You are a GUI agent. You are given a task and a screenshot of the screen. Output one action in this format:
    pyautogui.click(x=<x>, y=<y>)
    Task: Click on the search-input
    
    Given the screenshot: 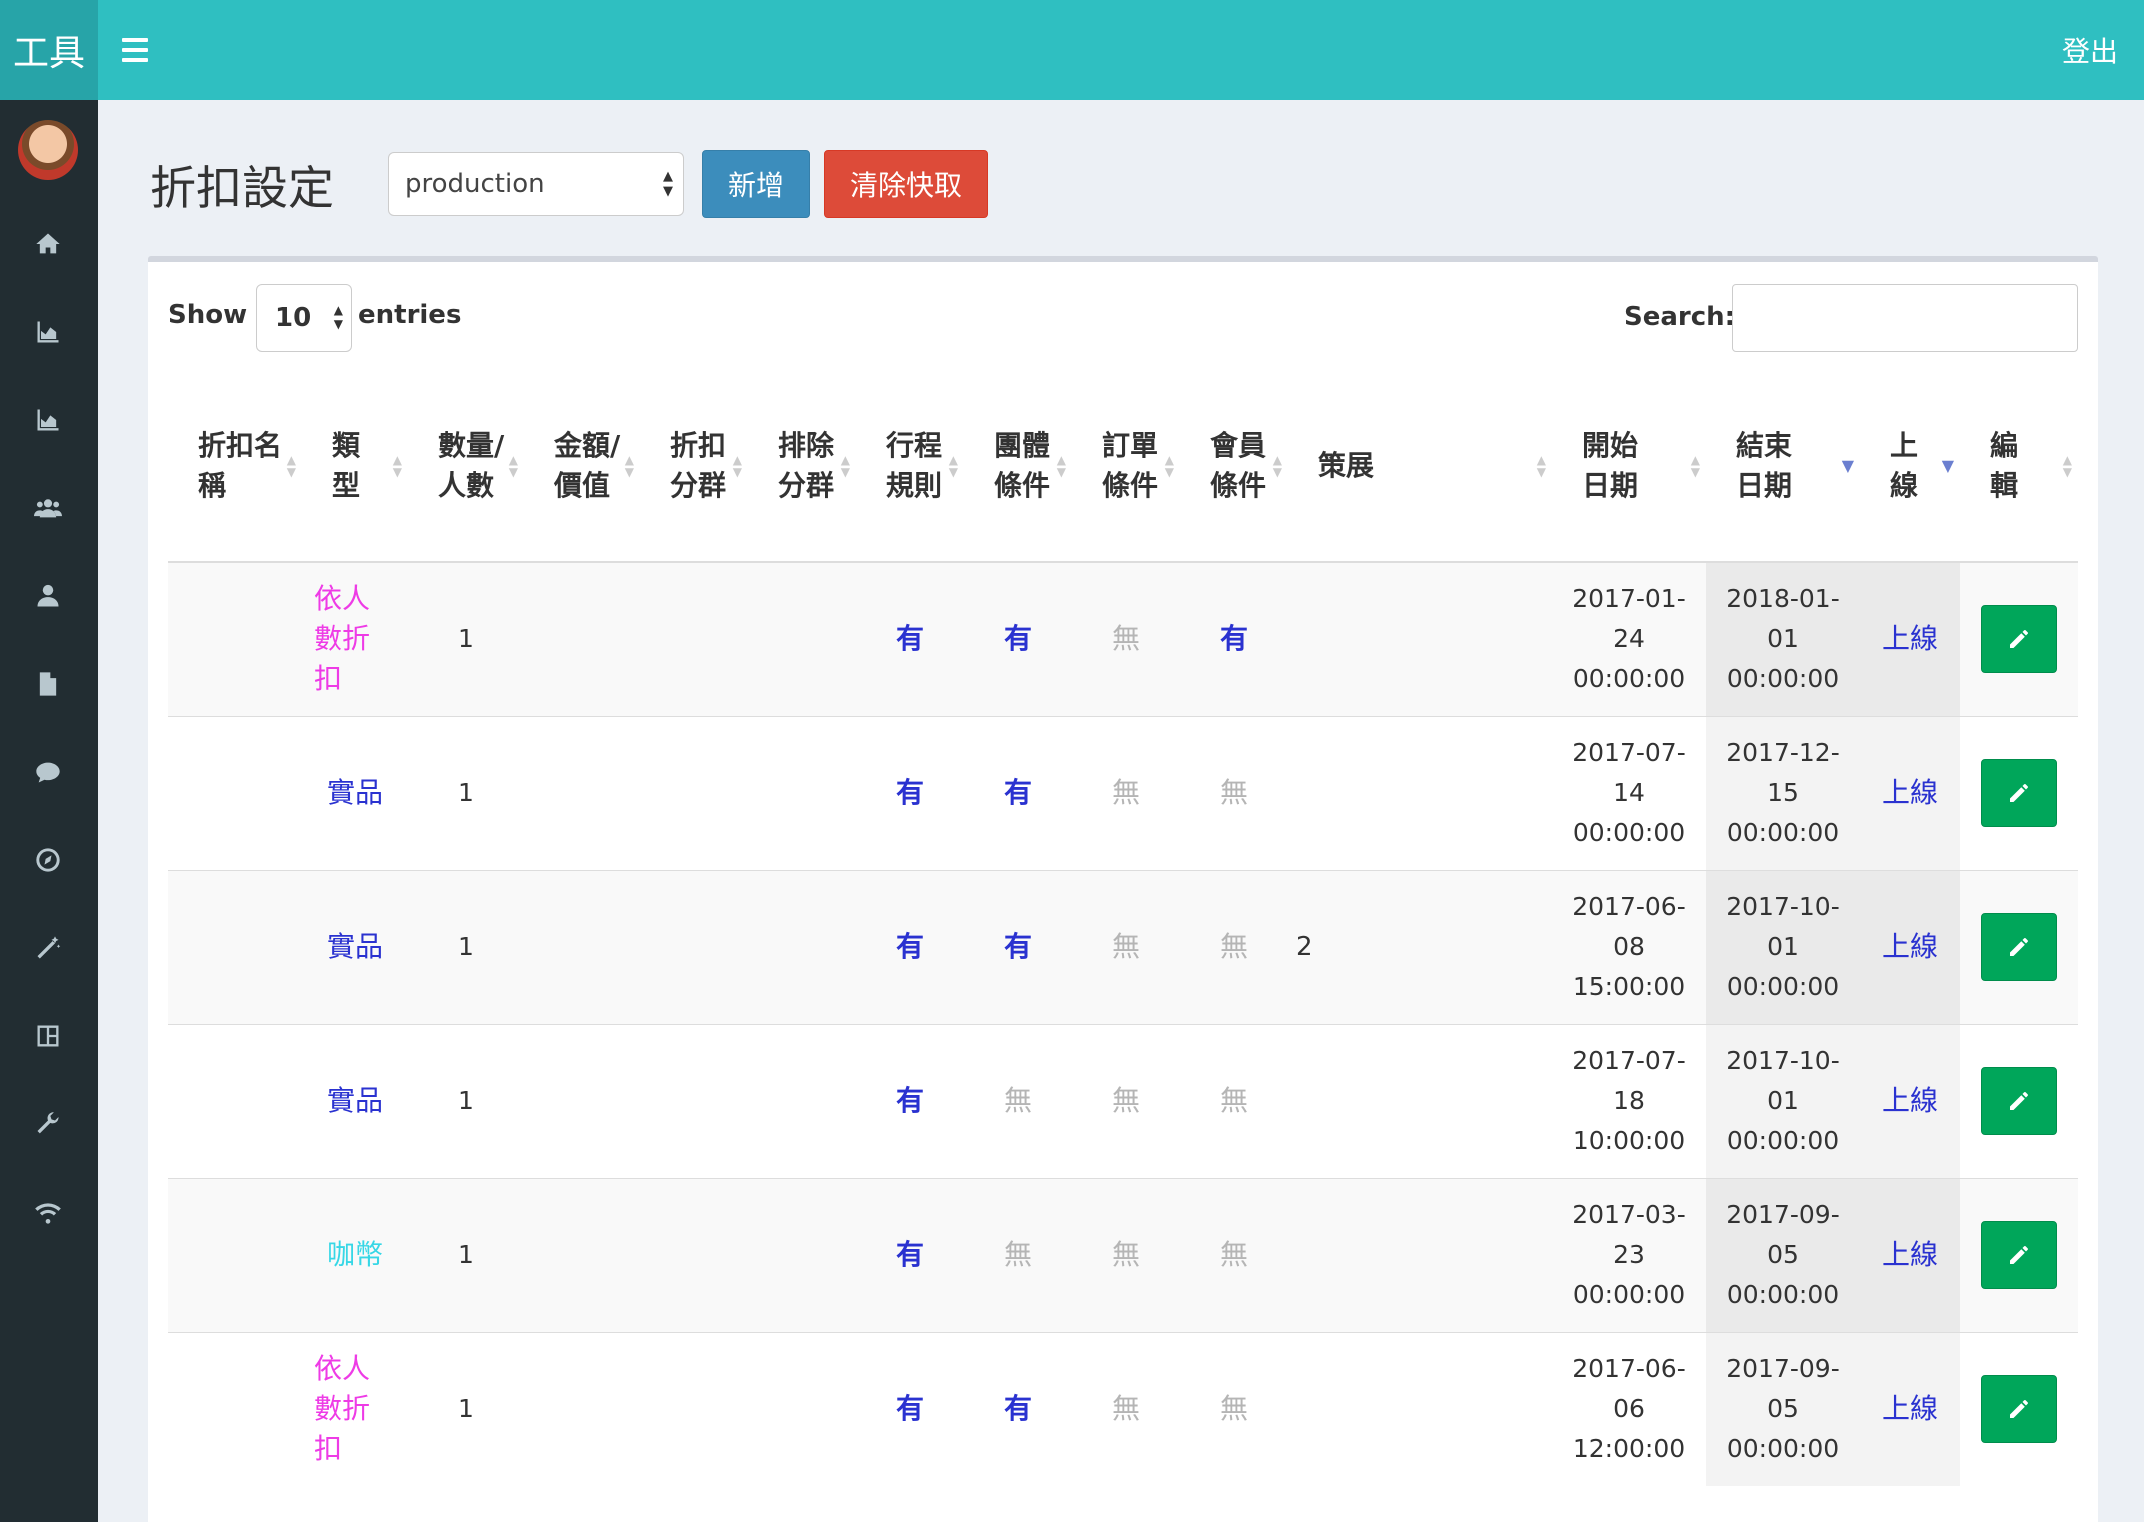 What is the action you would take?
    pyautogui.click(x=1905, y=318)
    